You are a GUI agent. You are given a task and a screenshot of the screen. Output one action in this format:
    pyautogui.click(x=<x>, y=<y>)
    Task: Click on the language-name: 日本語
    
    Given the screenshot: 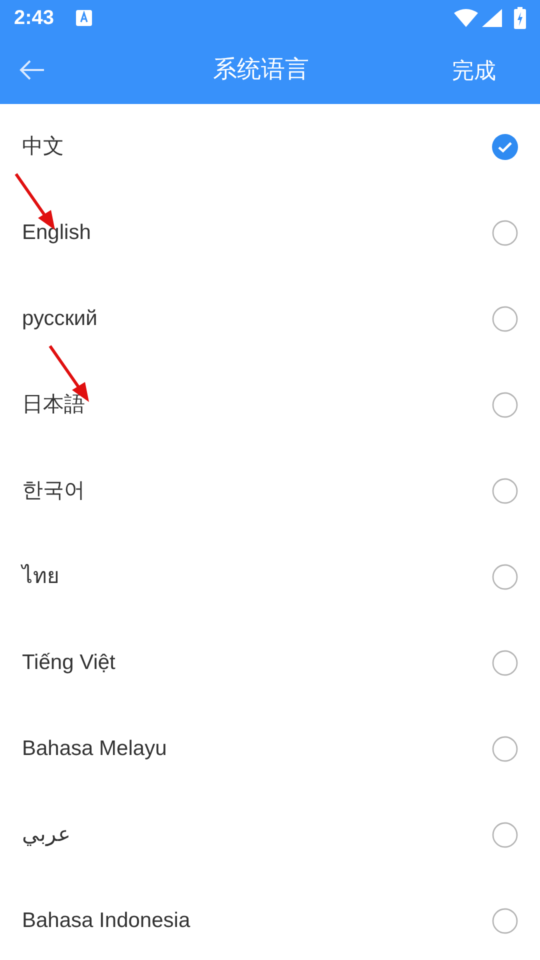 What is the action you would take?
    pyautogui.click(x=54, y=405)
    